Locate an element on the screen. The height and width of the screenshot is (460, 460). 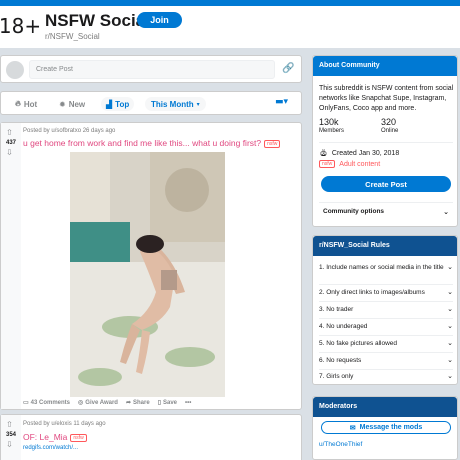
create-post-input: Create Post is located at coordinates (152, 69).